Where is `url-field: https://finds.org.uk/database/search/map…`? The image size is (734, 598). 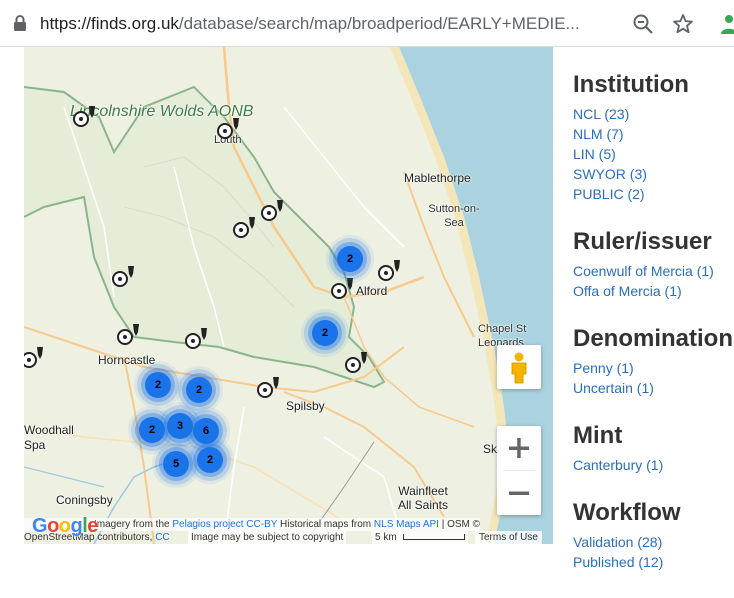
url-field: https://finds.org.uk/database/search/map… is located at coordinates (327, 24).